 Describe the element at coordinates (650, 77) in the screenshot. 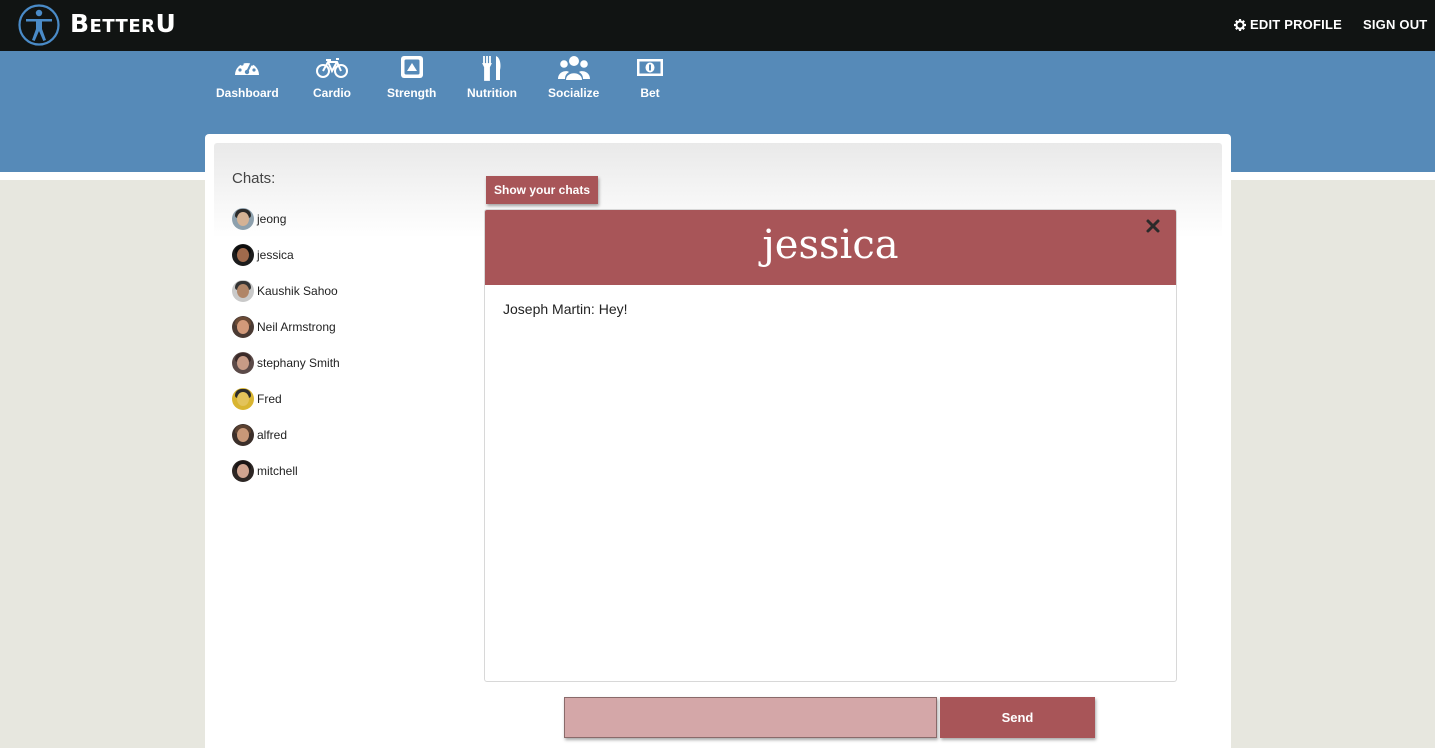

I see `nav-item-bet: Bet` at that location.